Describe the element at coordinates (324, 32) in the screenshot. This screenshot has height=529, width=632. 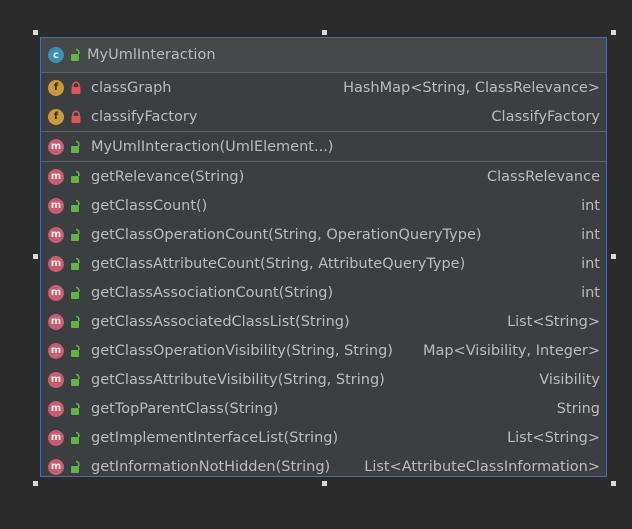
I see `resize-handle-top-center` at that location.